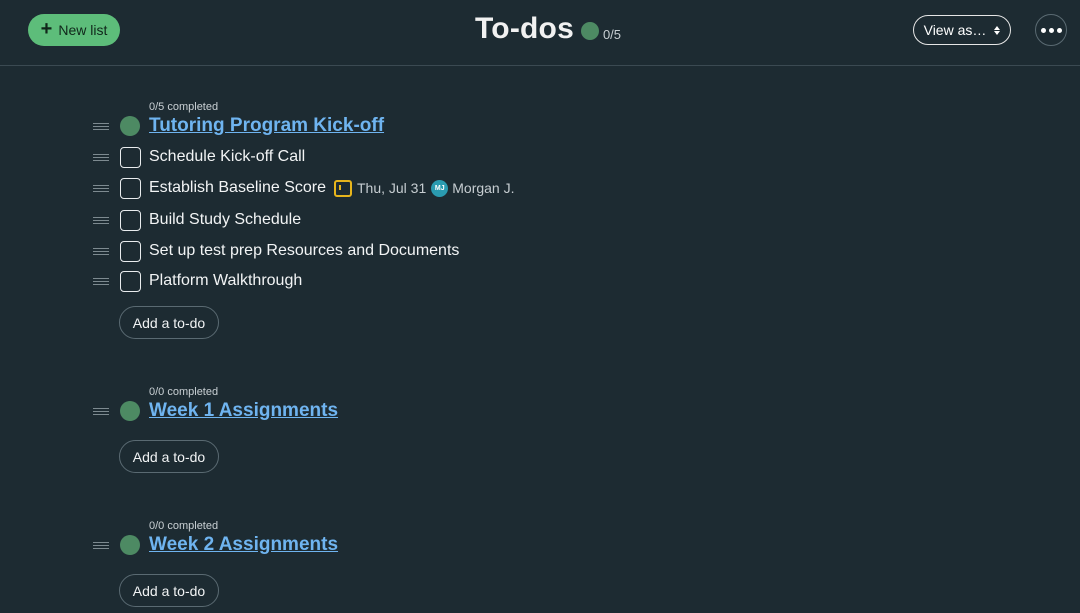 This screenshot has height=613, width=1080. Describe the element at coordinates (225, 281) in the screenshot. I see `todo-text: Platform Walkthrough` at that location.